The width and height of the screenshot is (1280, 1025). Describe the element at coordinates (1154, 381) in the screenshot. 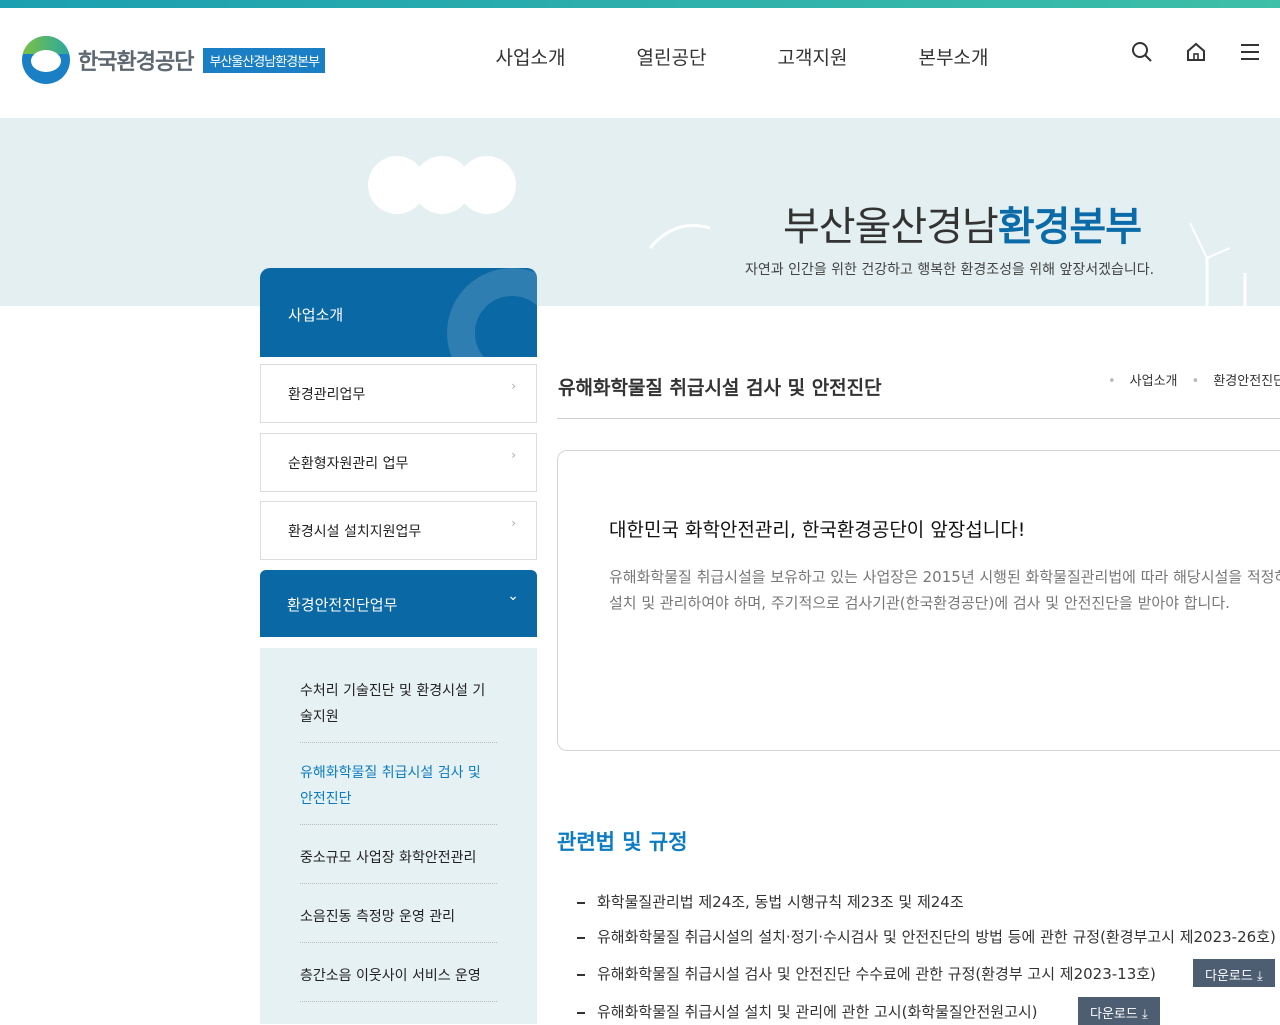

I see `breadcrumb-item: 사업소개` at that location.